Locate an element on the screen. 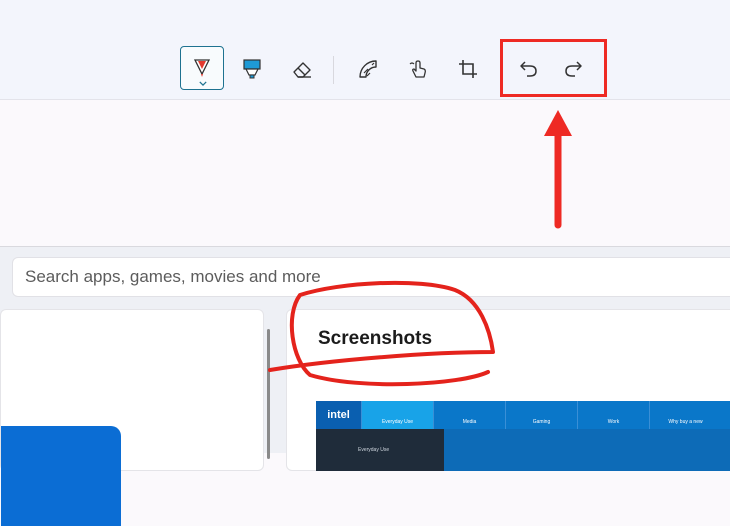 The height and width of the screenshot is (526, 730). thumbnail-dark-panel: Everyday Use is located at coordinates (380, 450).